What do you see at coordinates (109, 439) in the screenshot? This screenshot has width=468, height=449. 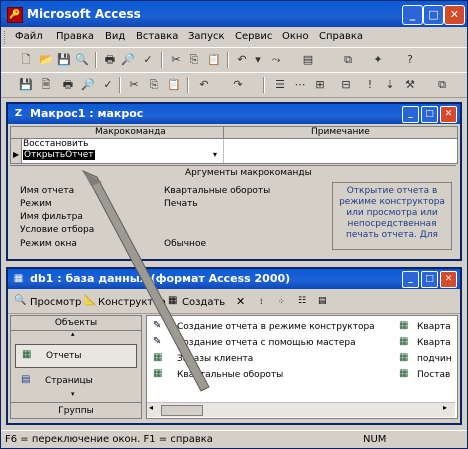 I see `status-text: F6 = переключение окон. F1 = справка` at bounding box center [109, 439].